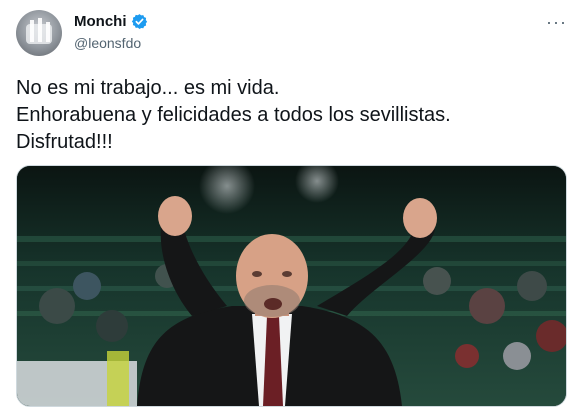 This screenshot has height=407, width=580. What do you see at coordinates (39, 33) in the screenshot?
I see `avatar` at bounding box center [39, 33].